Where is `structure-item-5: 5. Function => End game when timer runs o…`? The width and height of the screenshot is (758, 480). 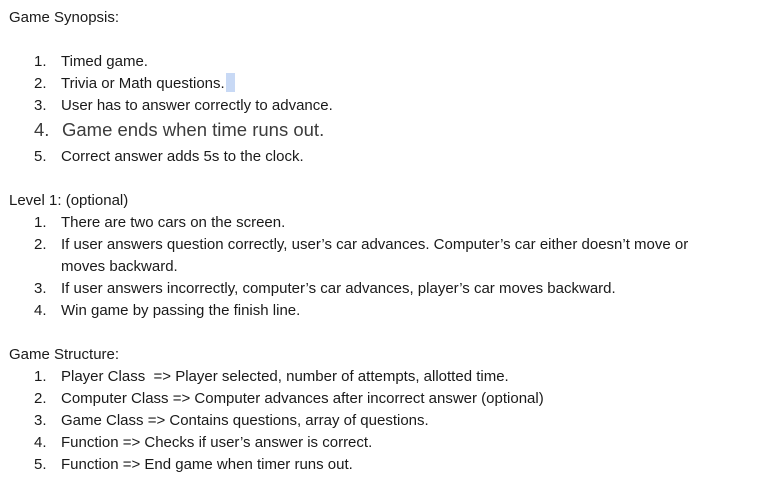 structure-item-5: 5. Function => End game when timer runs o… is located at coordinates (193, 465).